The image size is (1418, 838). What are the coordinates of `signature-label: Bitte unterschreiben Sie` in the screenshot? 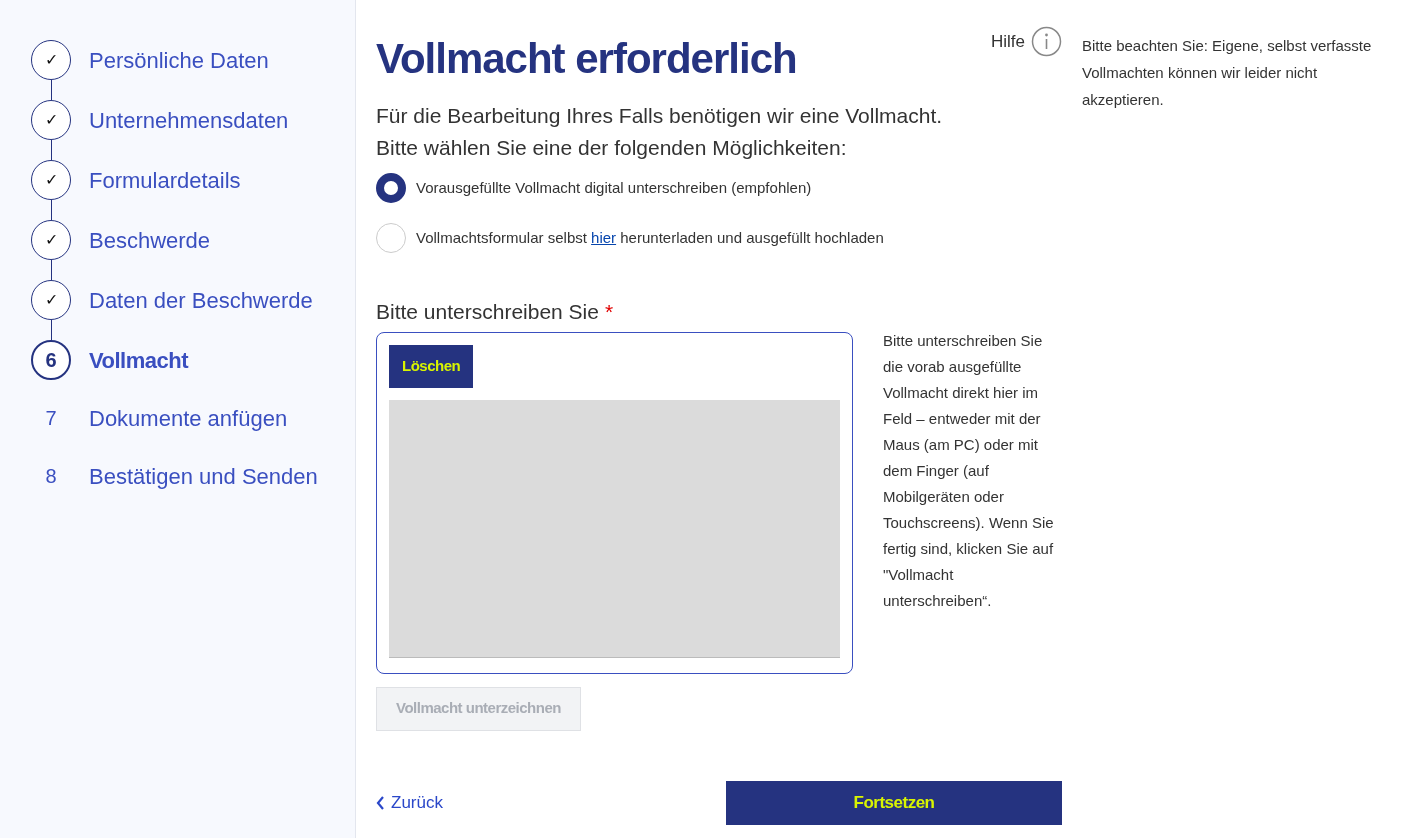 It's located at (487, 312).